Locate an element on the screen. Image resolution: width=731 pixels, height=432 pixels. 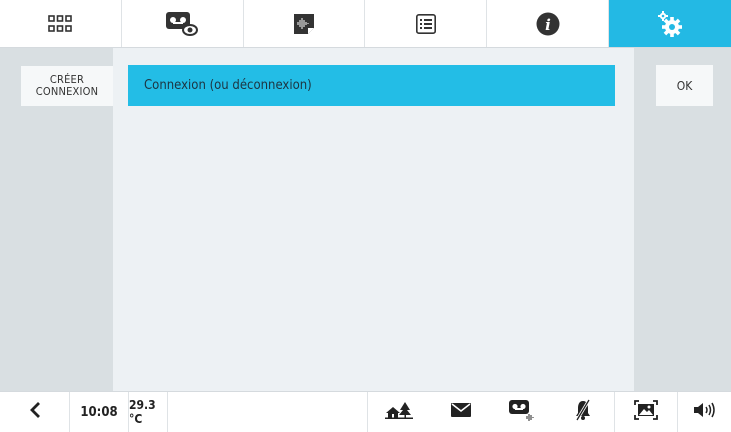
picture-frame-icon is located at coordinates (646, 412).